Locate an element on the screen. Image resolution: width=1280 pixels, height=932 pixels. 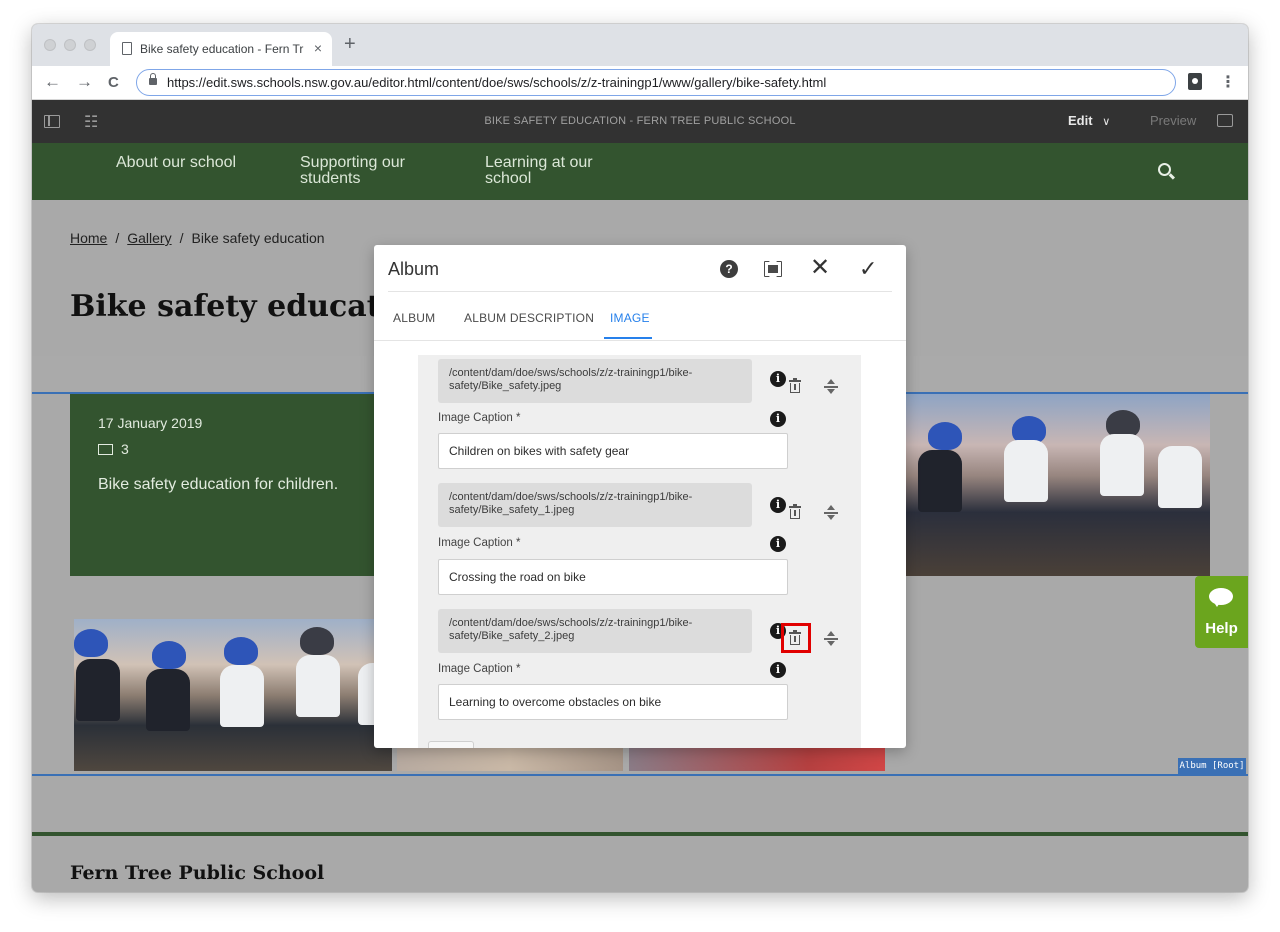
edit-mode-dropdown: Edit ∨ is located at coordinates (1089, 120).